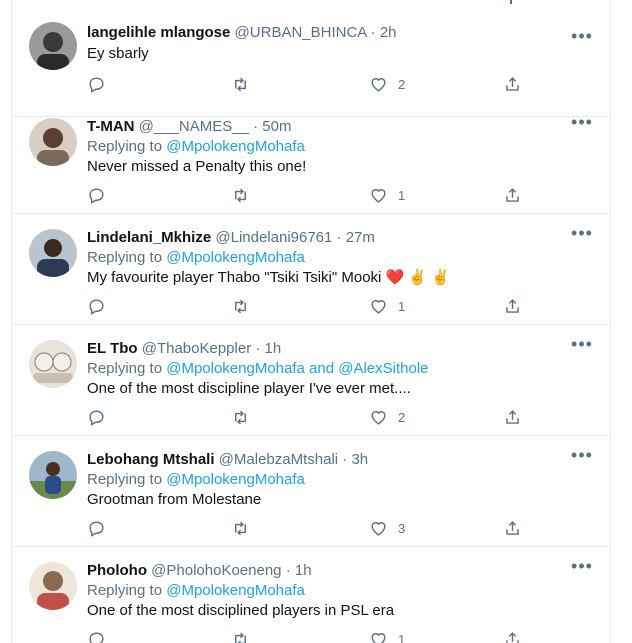  I want to click on display-name: Lebohang Mtshali, so click(151, 459).